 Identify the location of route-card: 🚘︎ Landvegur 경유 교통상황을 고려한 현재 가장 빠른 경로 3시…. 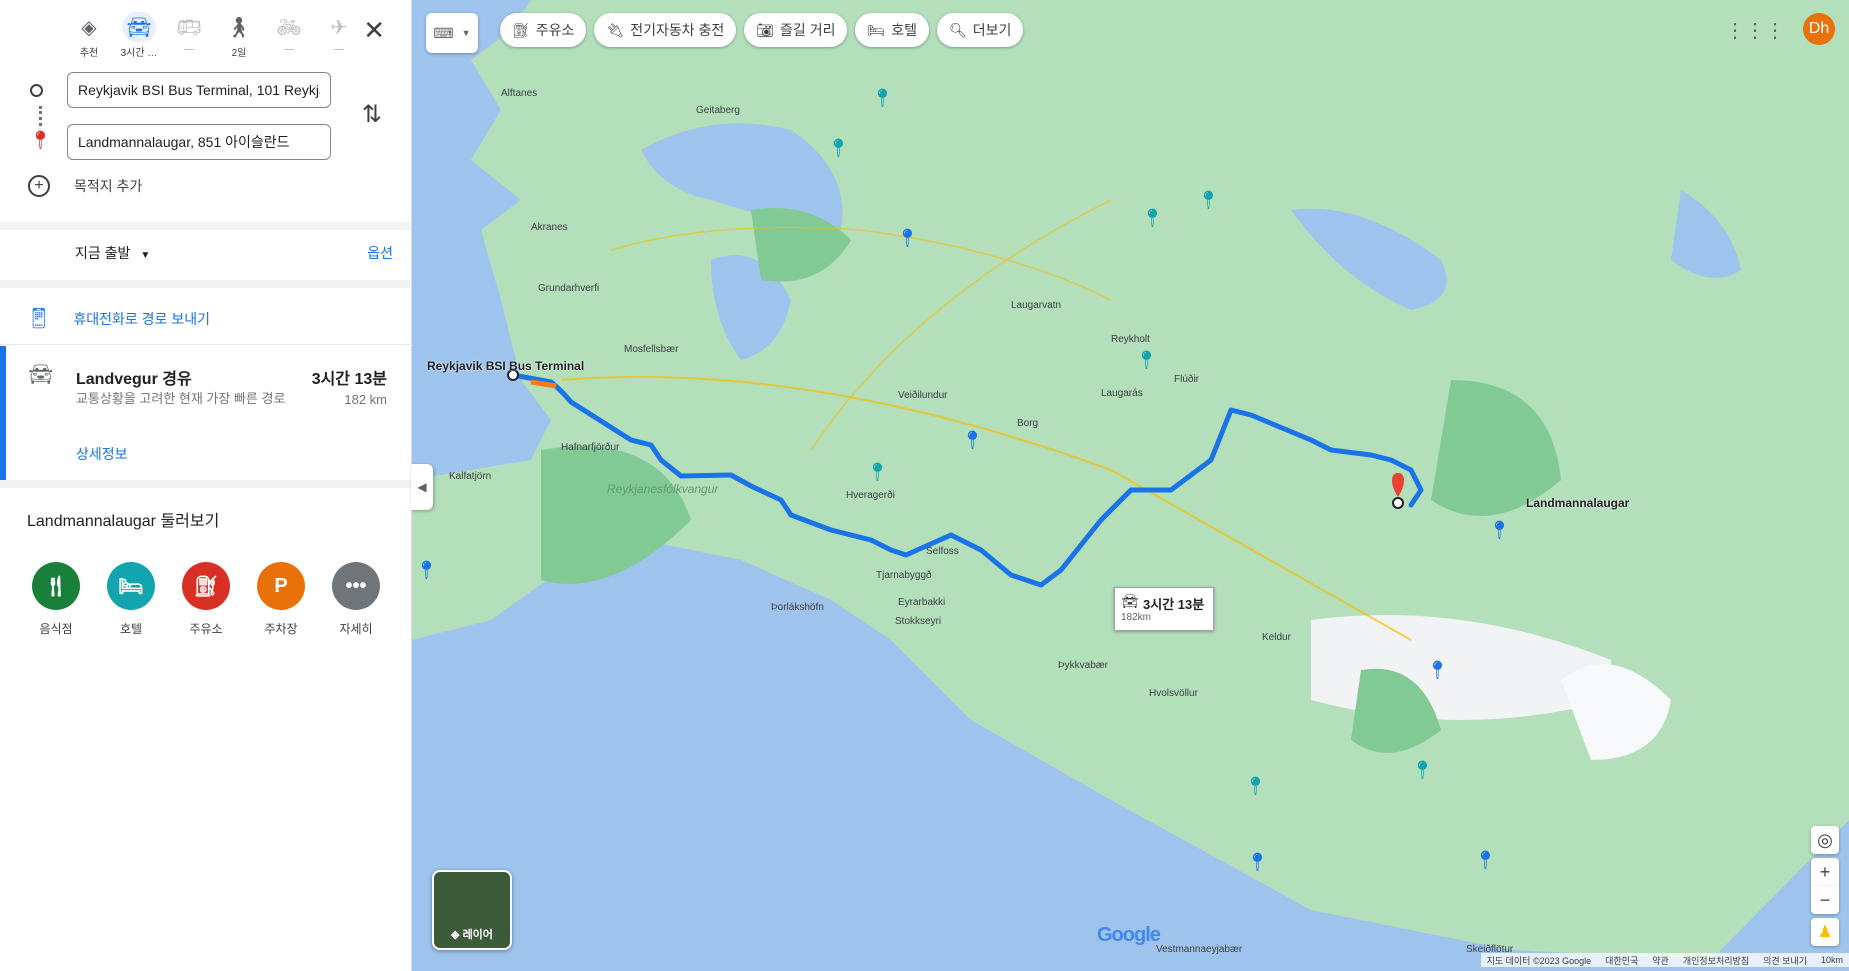
(205, 413).